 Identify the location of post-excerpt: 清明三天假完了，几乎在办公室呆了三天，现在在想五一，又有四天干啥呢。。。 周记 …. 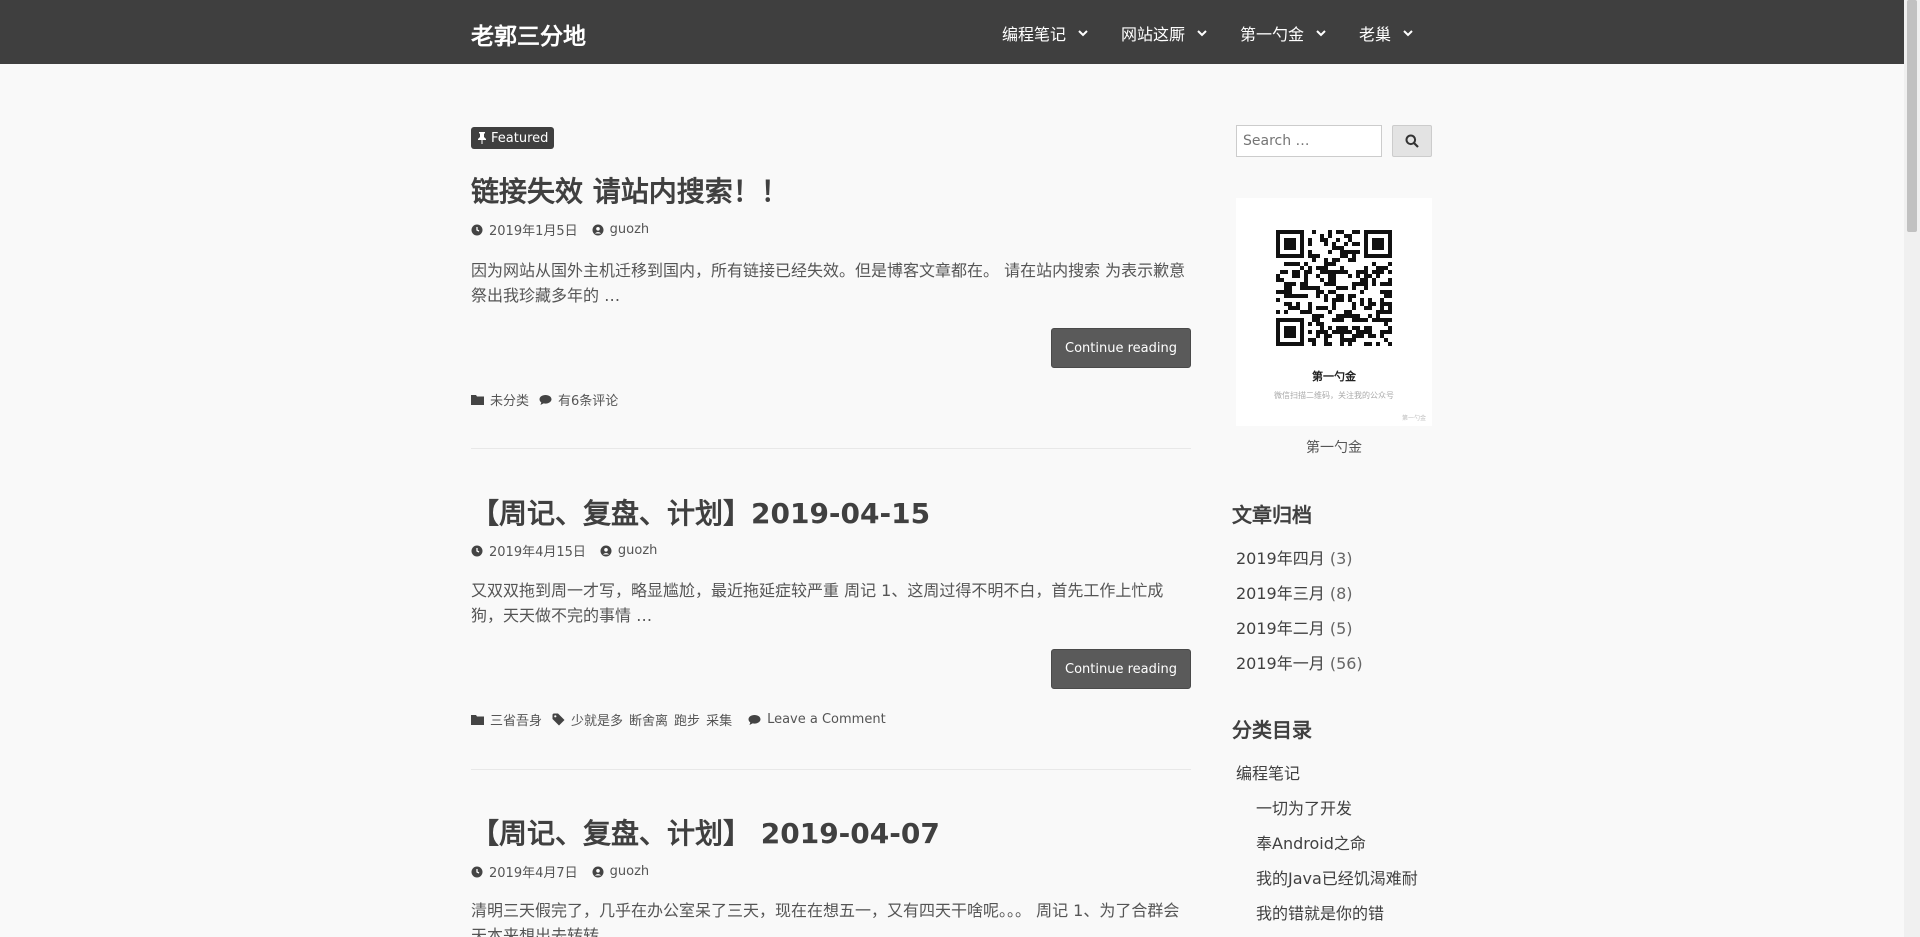
(825, 919).